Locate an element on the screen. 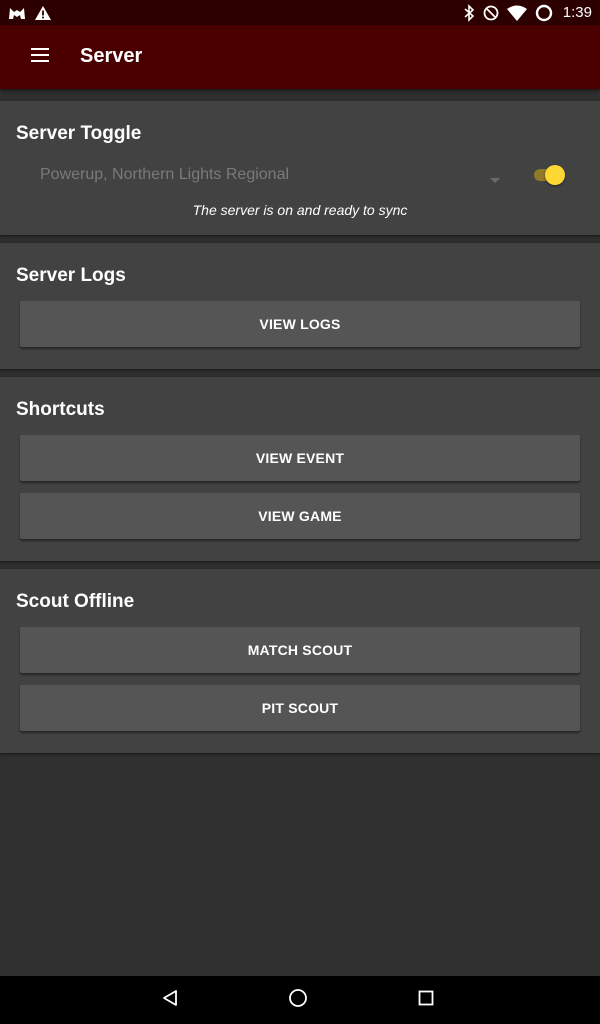  navigation-bar is located at coordinates (300, 1000).